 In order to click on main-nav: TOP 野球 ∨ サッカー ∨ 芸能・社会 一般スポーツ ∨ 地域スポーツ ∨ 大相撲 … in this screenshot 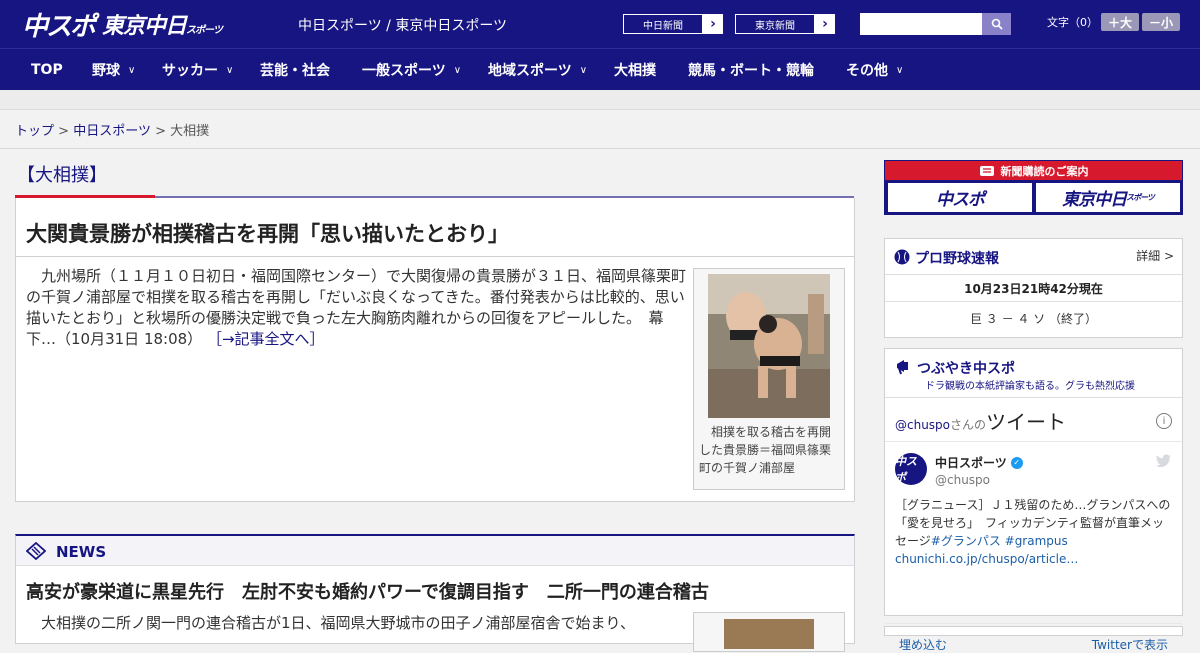, I will do `click(600, 69)`.